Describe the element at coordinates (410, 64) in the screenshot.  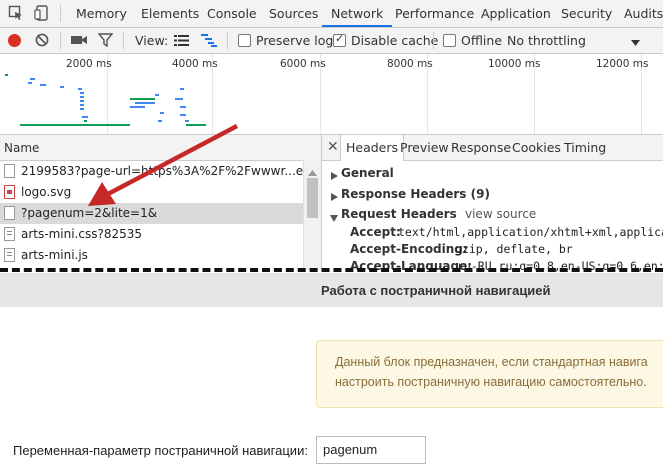
I see `tick-label: 8000 ms` at that location.